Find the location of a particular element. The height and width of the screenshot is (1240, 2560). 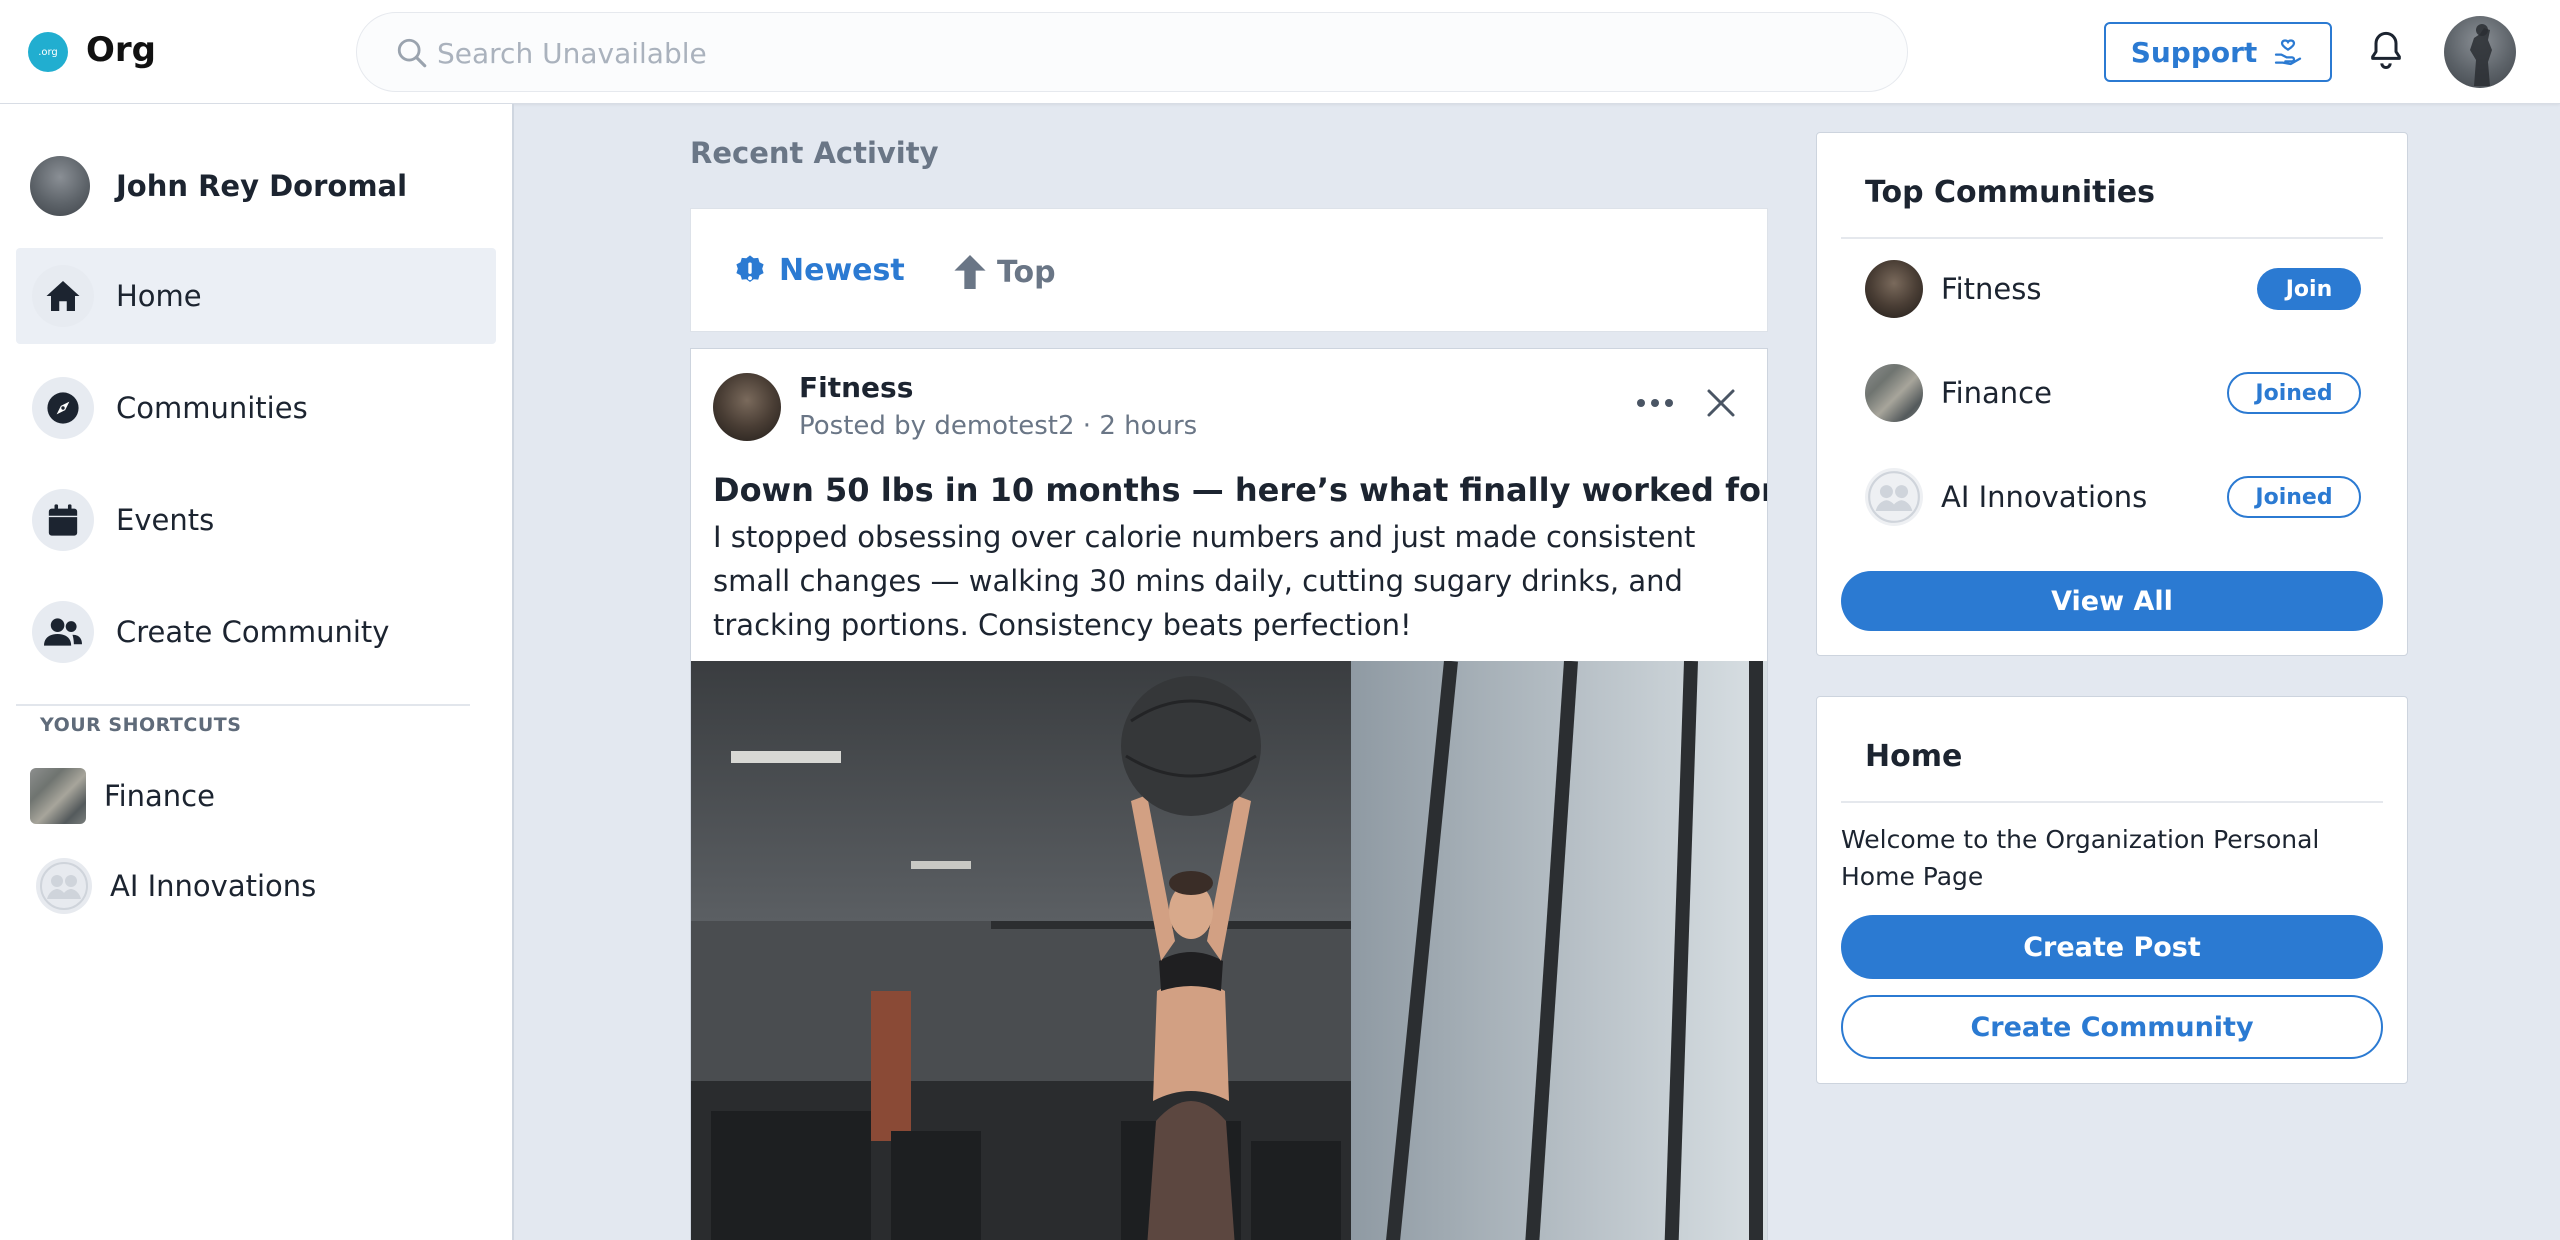

top-bar: .org Org Support is located at coordinates (1280, 52).